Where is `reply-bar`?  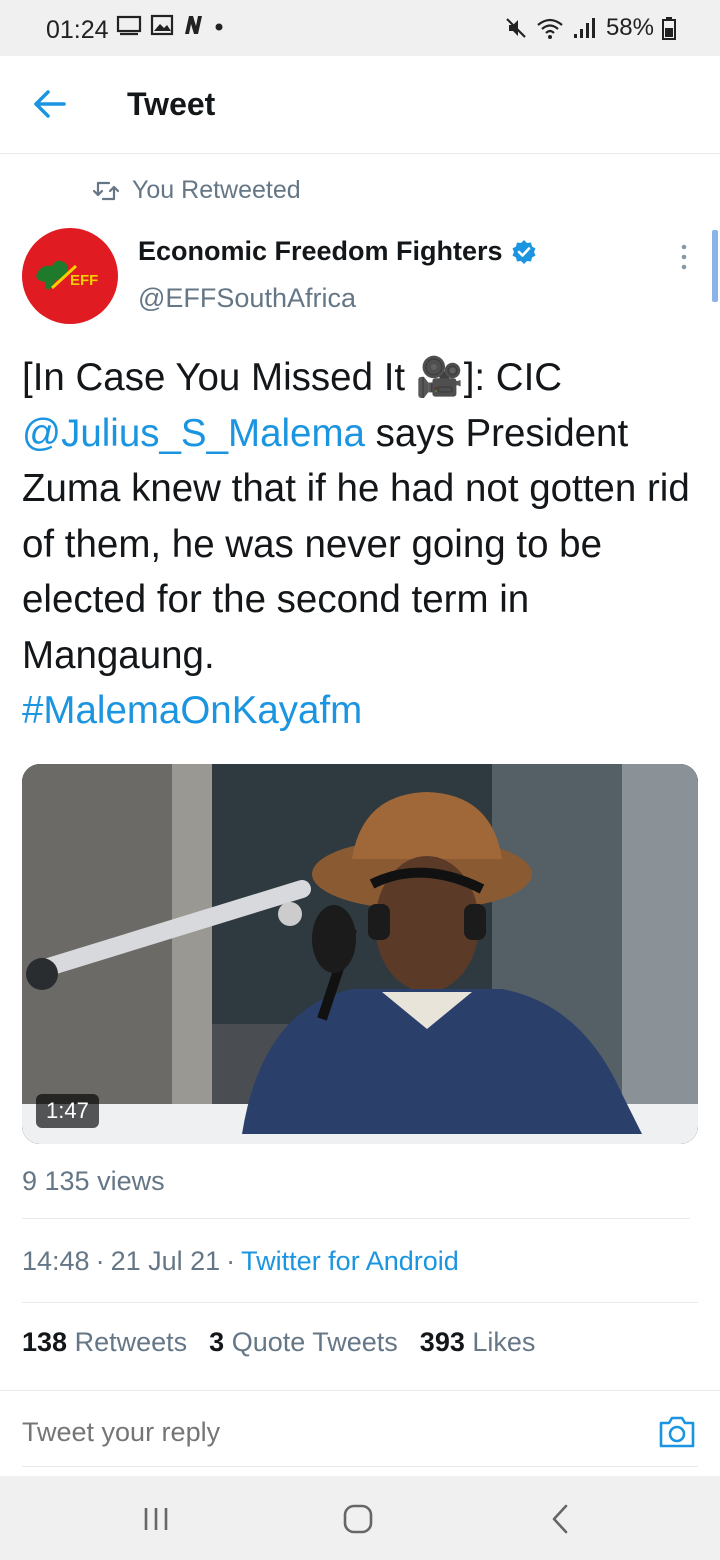
reply-bar is located at coordinates (360, 1433).